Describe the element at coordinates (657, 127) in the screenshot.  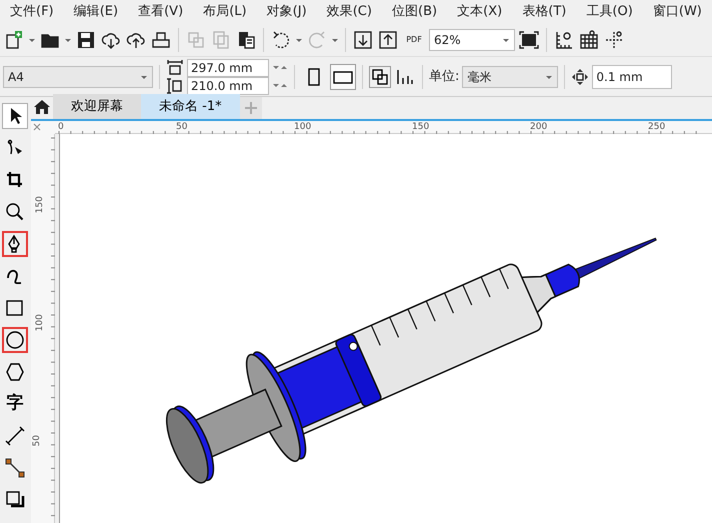
I see `ruler-label: 250` at that location.